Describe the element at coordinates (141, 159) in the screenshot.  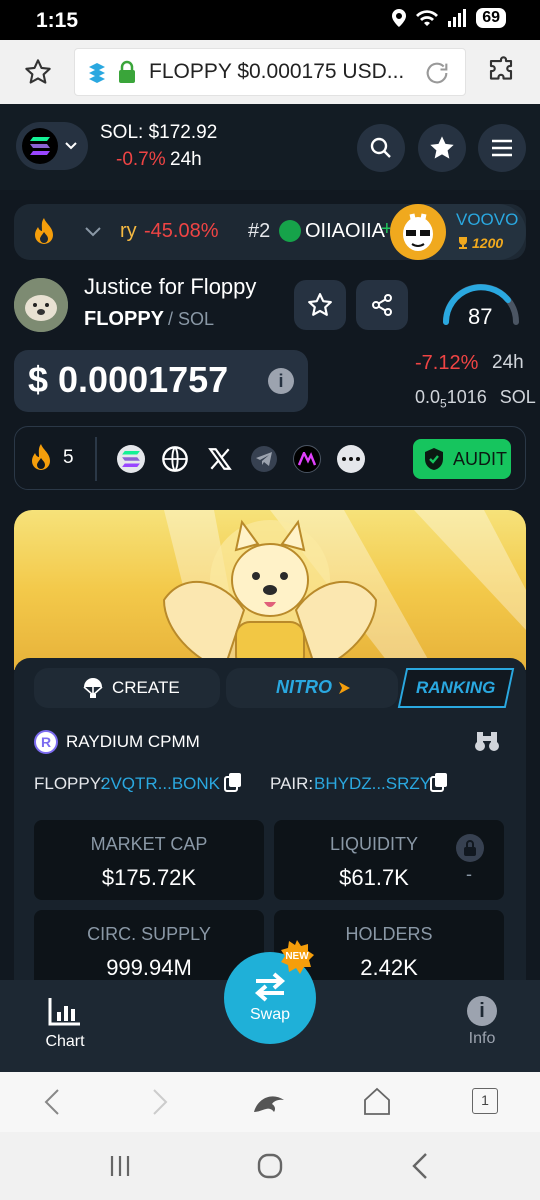
I see `sol-change: -0.7%` at that location.